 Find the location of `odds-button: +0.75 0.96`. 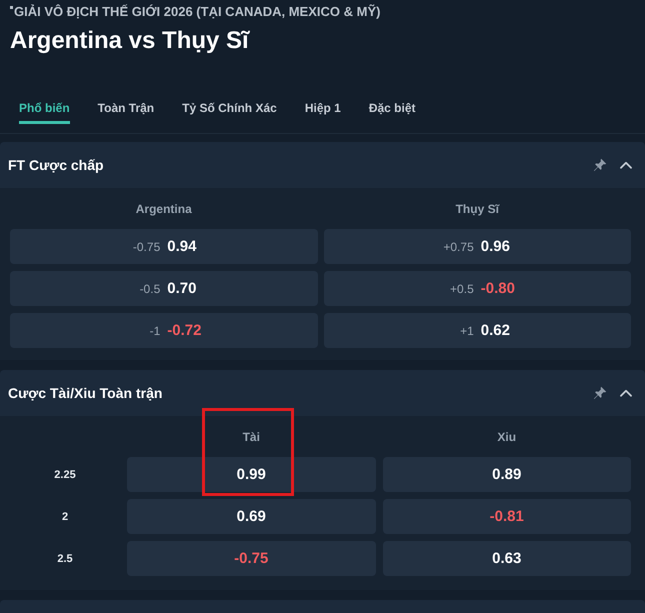

odds-button: +0.75 0.96 is located at coordinates (477, 246).